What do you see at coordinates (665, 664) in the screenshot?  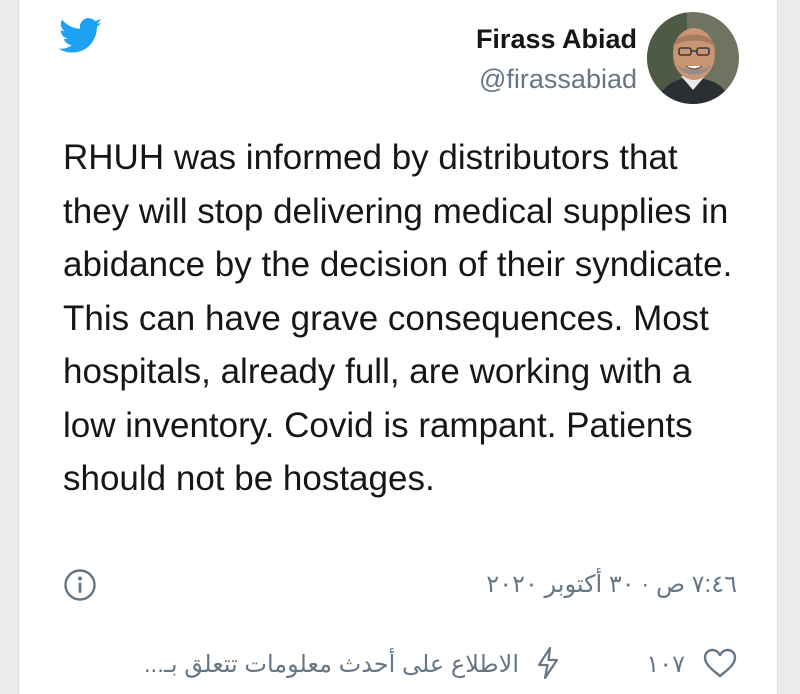 I see `like-count: ١٠٧` at bounding box center [665, 664].